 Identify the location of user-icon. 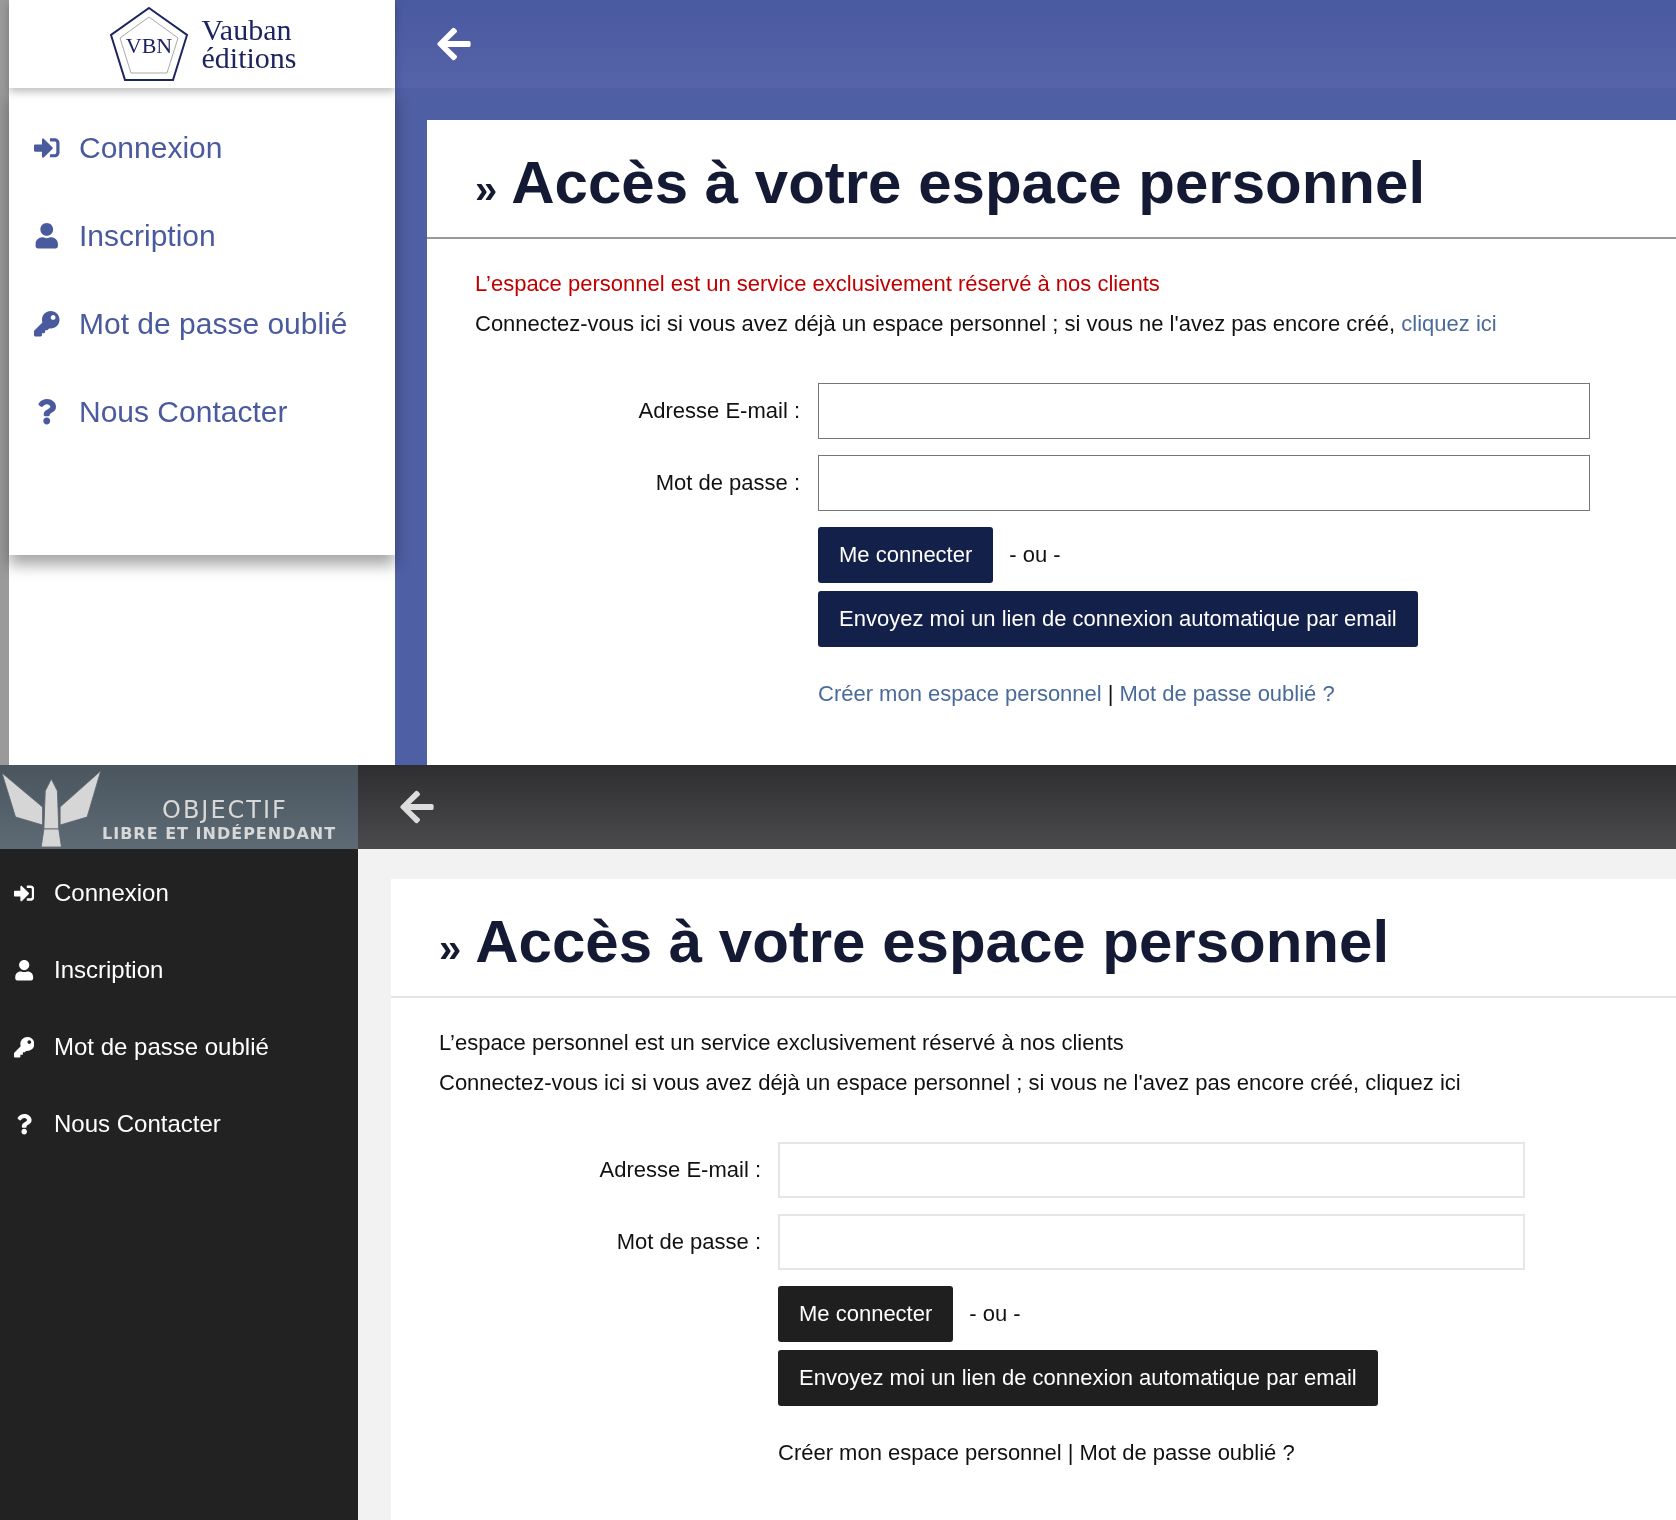
(47, 236).